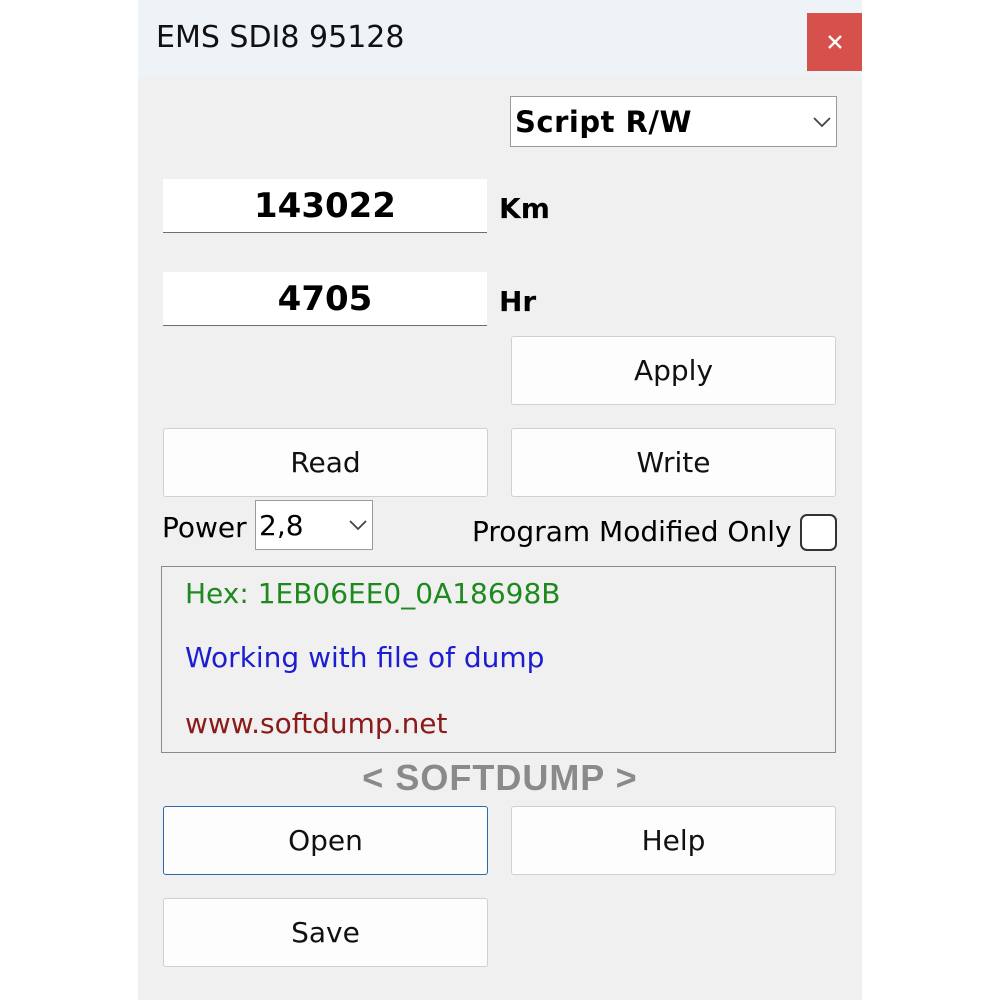 The width and height of the screenshot is (1000, 1000). Describe the element at coordinates (673, 462) in the screenshot. I see `write-button: Write` at that location.